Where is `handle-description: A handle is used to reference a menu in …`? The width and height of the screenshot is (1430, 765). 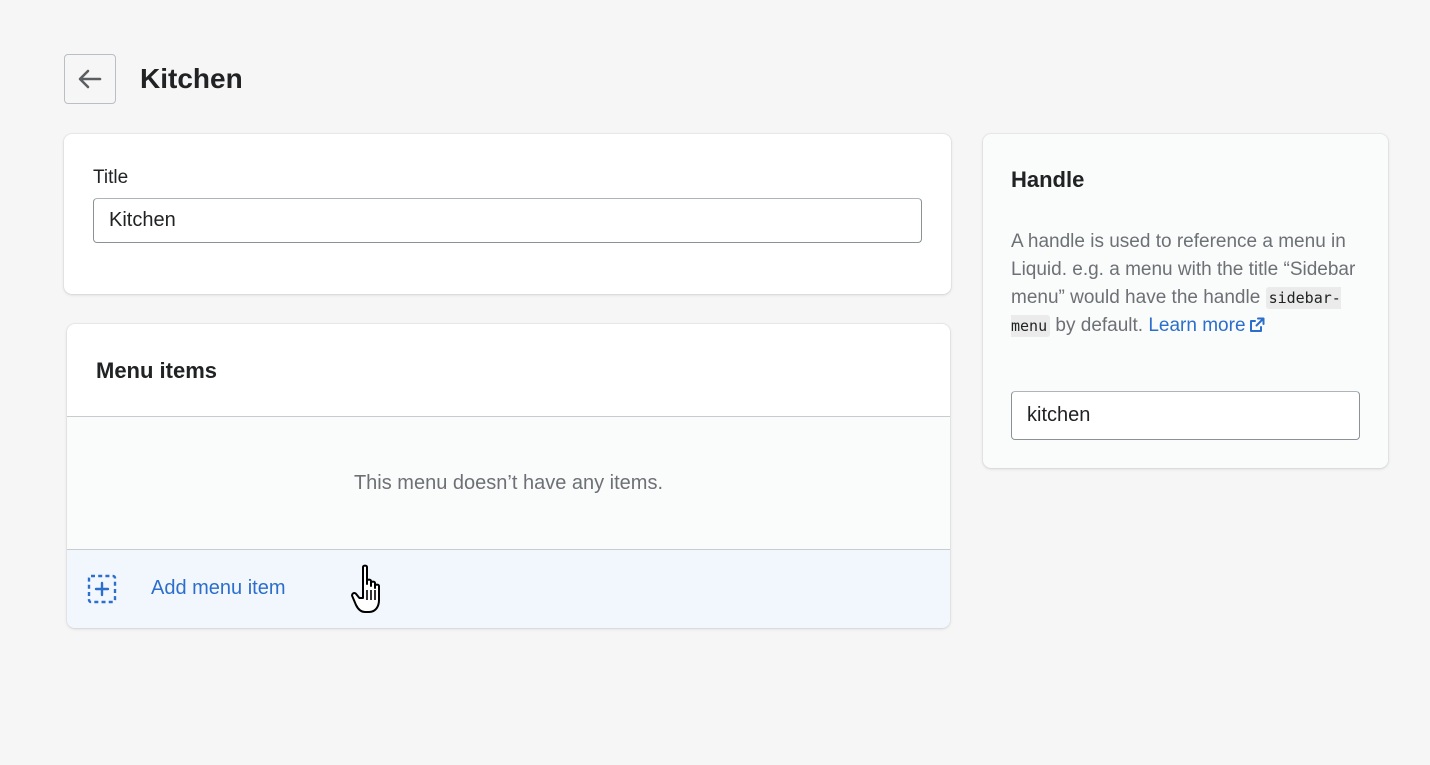 handle-description: A handle is used to reference a menu in … is located at coordinates (1191, 284).